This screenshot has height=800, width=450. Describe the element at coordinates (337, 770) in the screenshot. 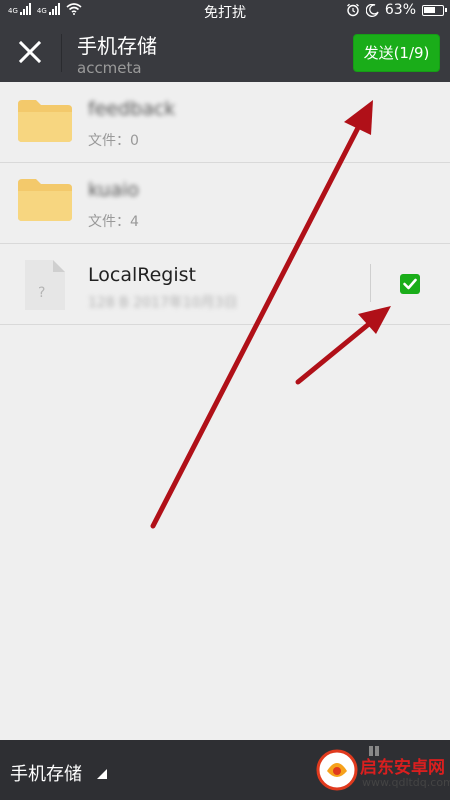

I see `watermark-logo-icon` at that location.